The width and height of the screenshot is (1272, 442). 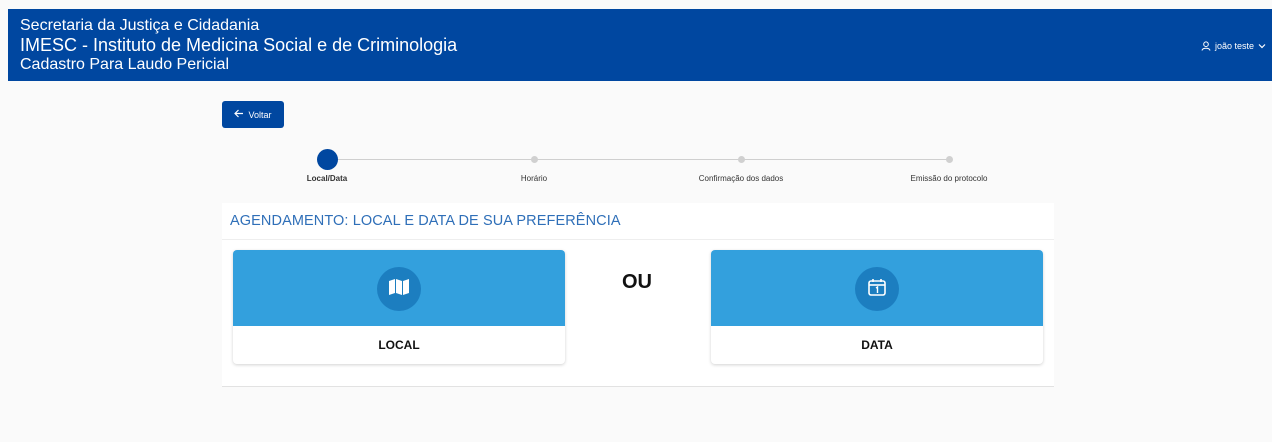 What do you see at coordinates (327, 178) in the screenshot?
I see `step-label: Local/Data` at bounding box center [327, 178].